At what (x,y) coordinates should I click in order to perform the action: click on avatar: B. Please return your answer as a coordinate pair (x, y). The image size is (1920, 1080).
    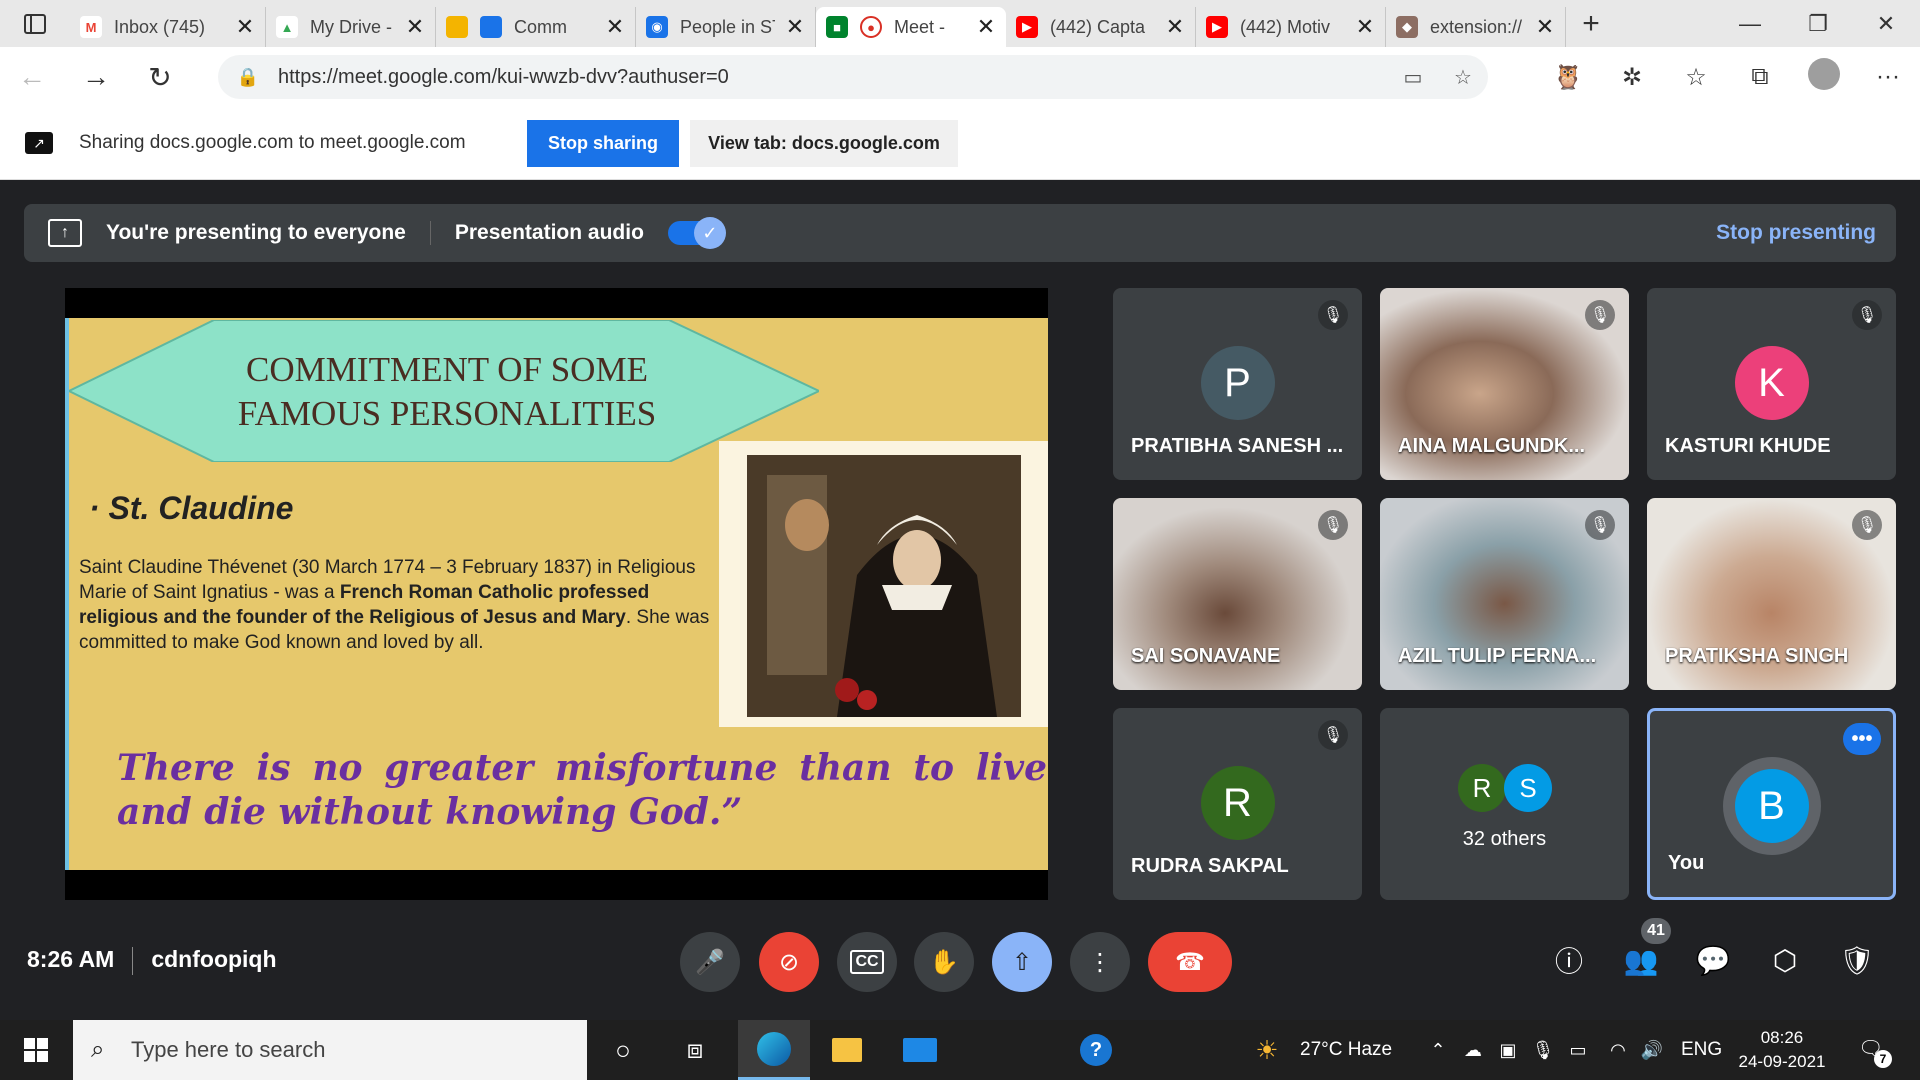
    Looking at the image, I should click on (1771, 806).